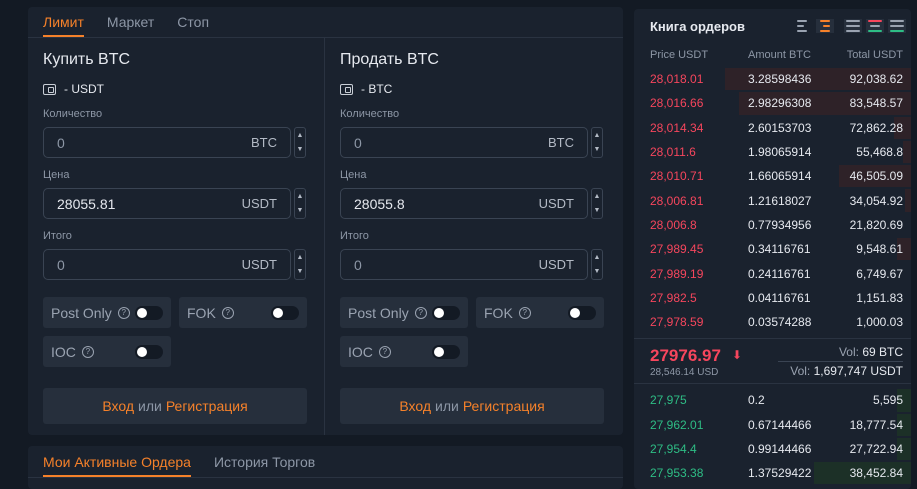  What do you see at coordinates (684, 373) in the screenshot?
I see `last-price-usd: 28,546.14 USD` at bounding box center [684, 373].